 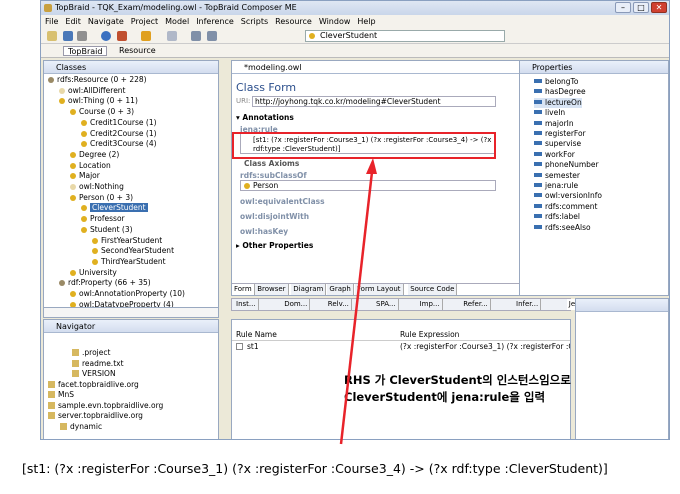 I want to click on highlight-box, so click(x=364, y=145).